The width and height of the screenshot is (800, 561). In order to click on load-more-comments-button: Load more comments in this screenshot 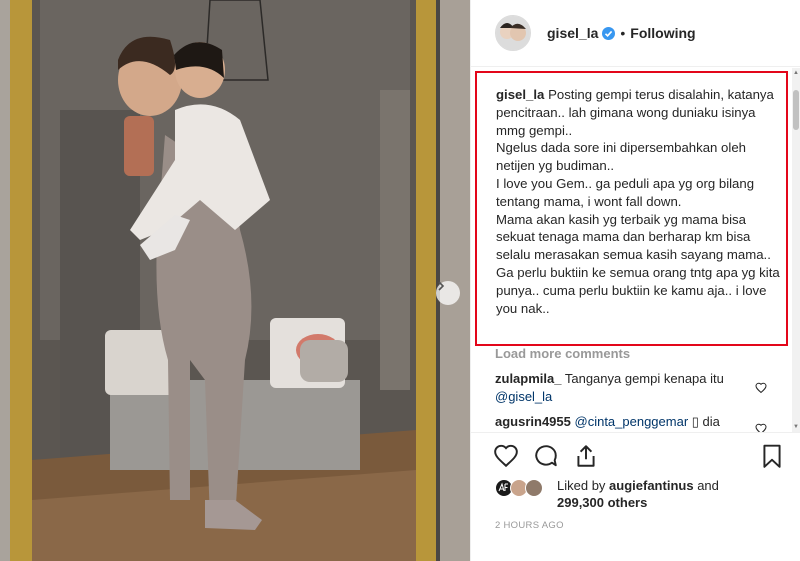, I will do `click(562, 353)`.